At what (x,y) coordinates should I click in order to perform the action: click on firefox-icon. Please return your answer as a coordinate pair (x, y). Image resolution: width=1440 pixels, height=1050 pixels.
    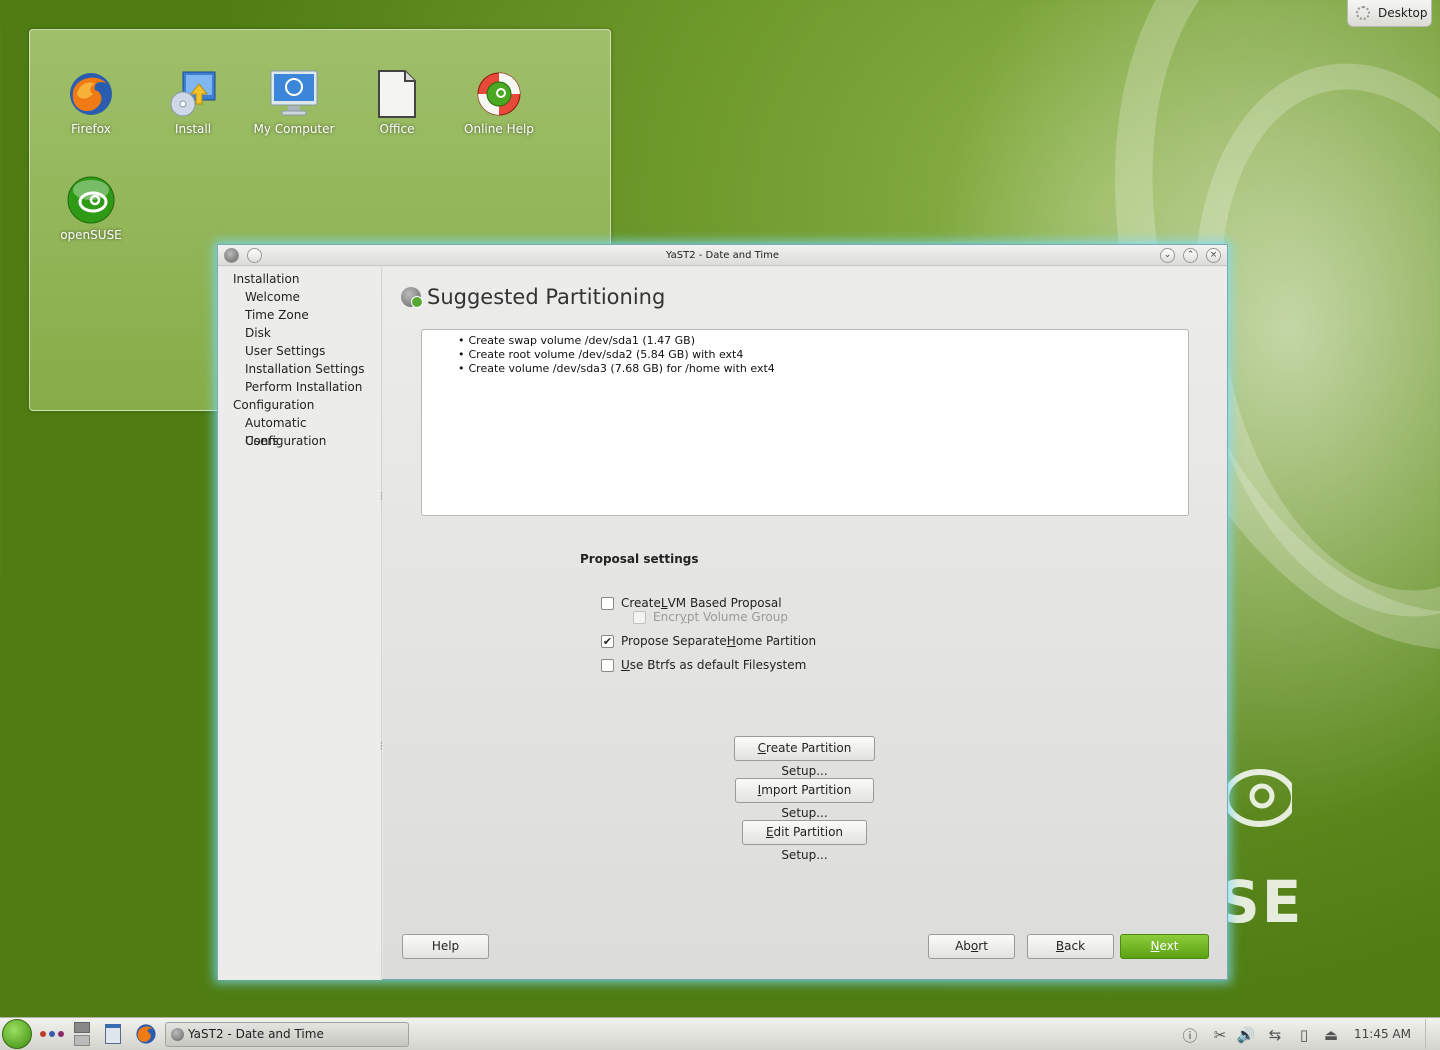
    Looking at the image, I should click on (91, 94).